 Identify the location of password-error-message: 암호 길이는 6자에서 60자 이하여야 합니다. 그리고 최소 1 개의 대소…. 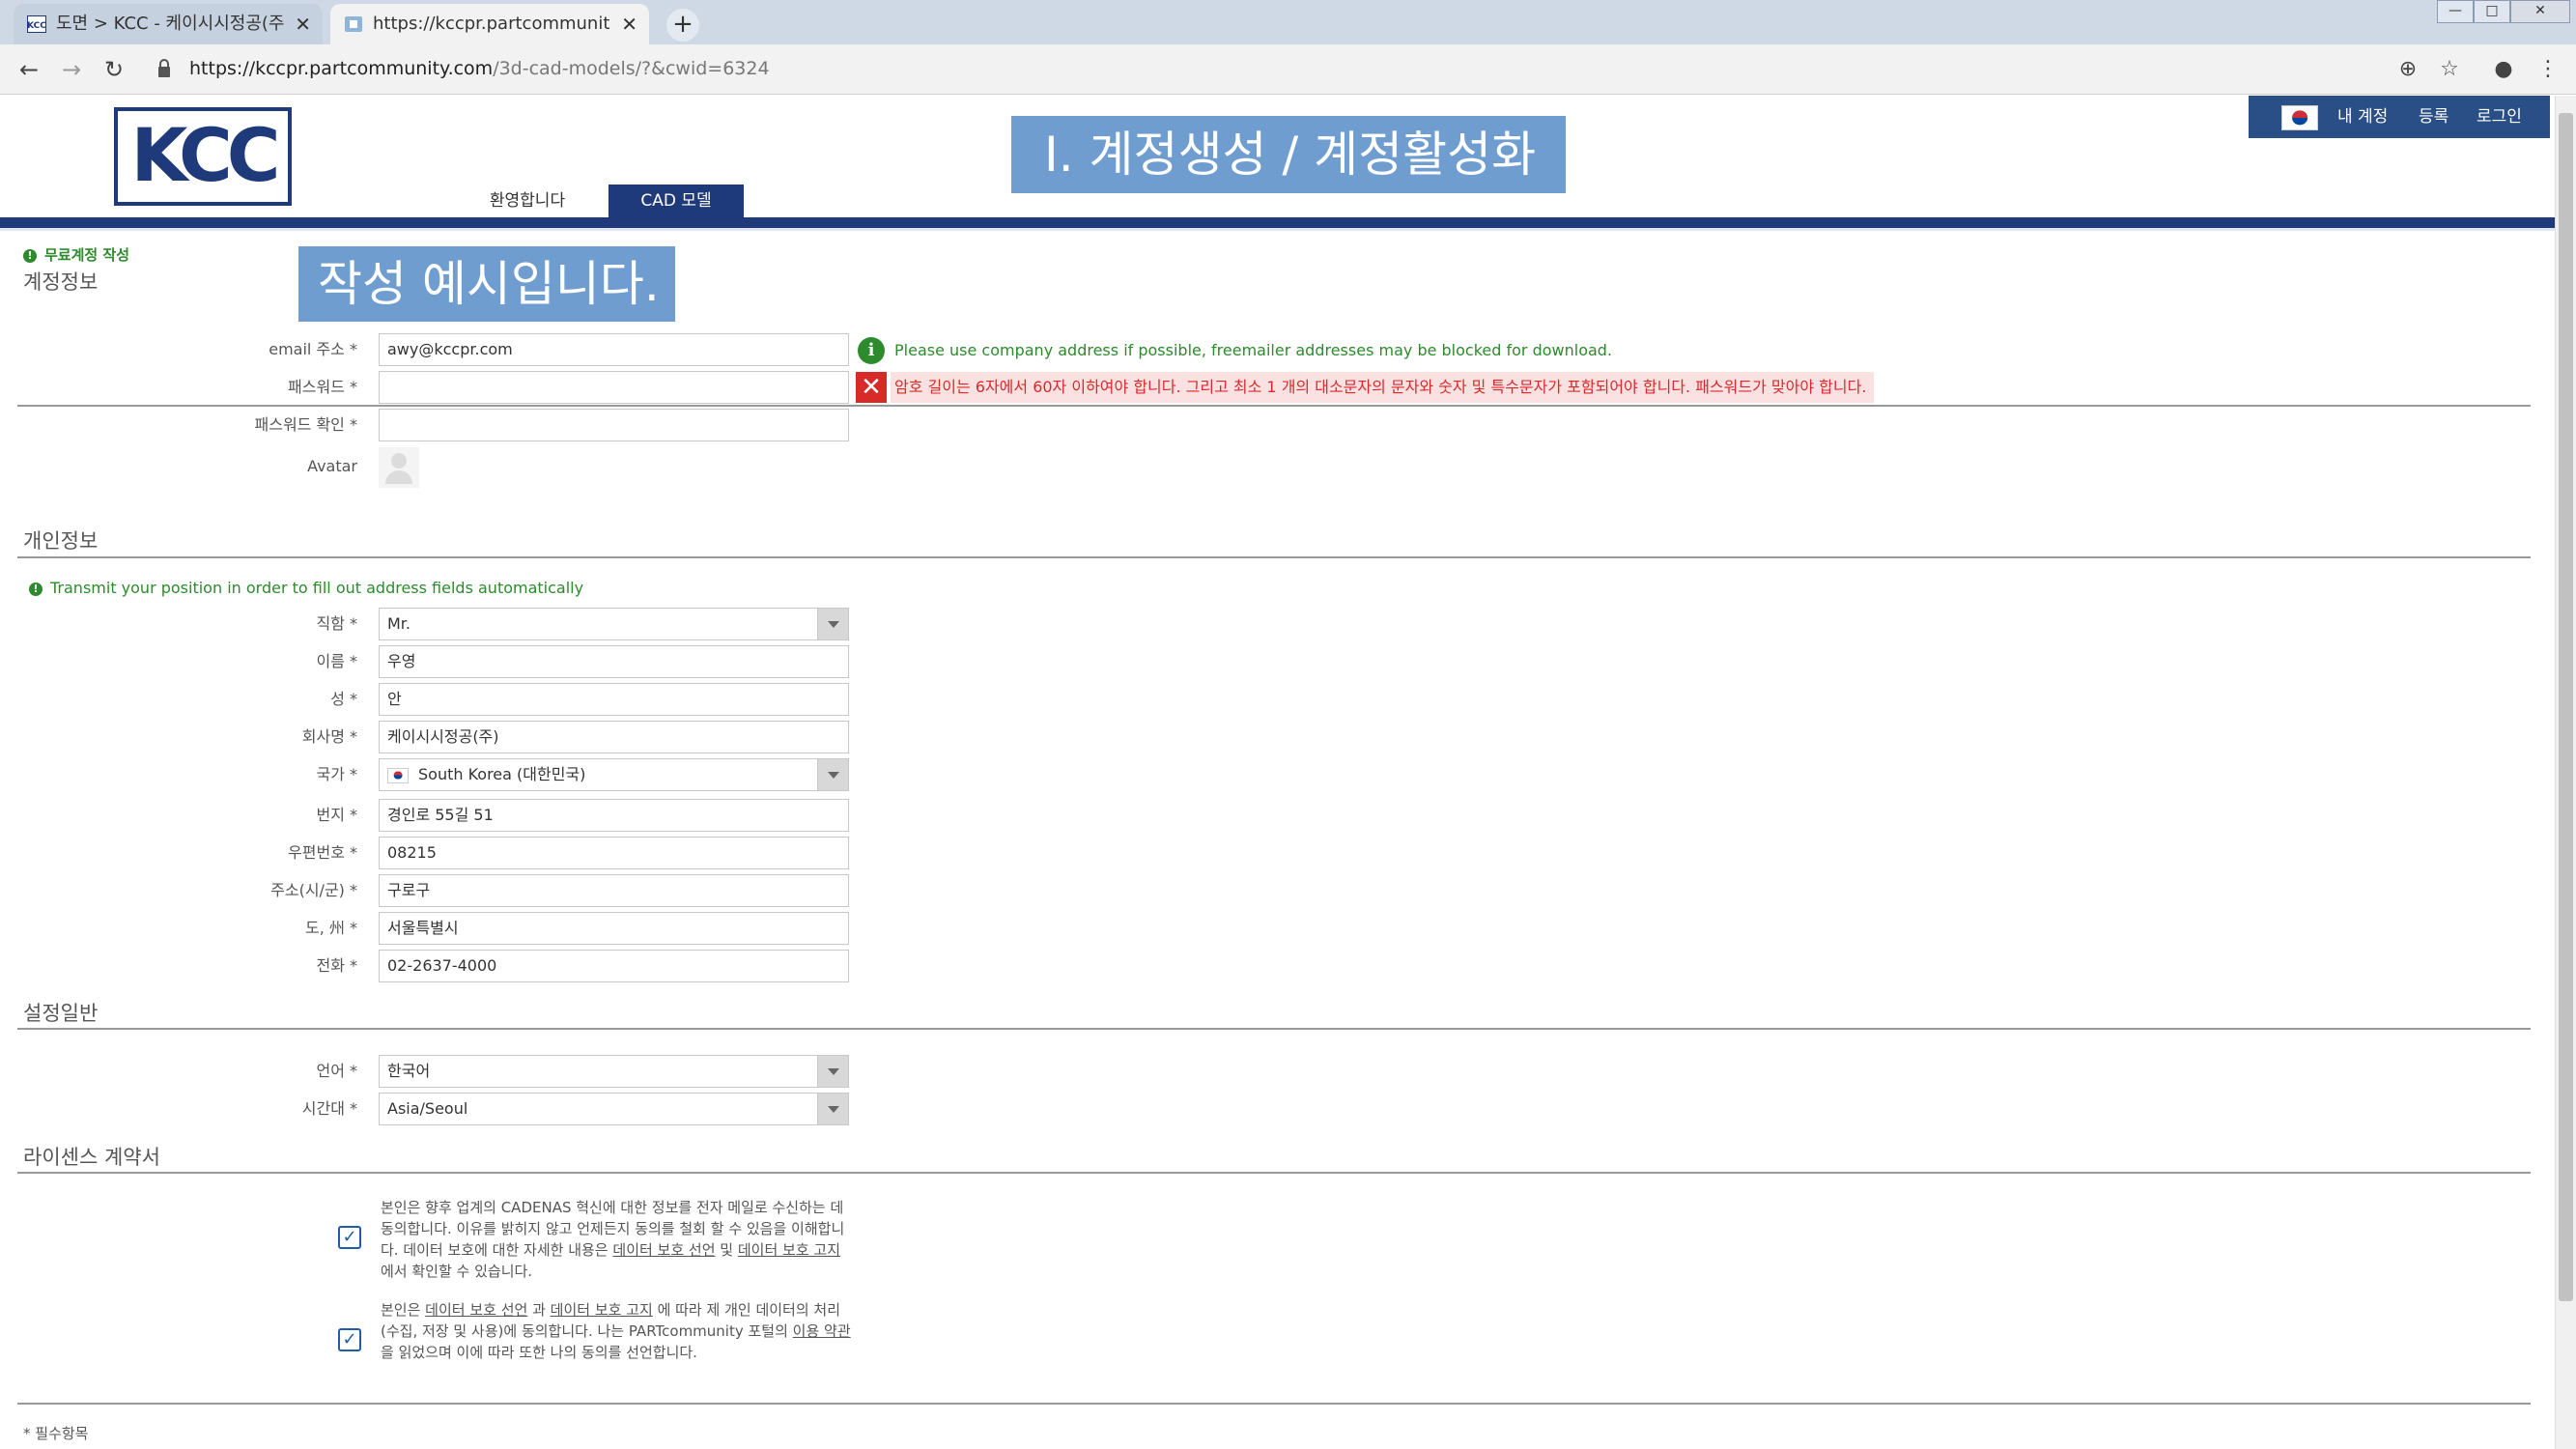
(1383, 387).